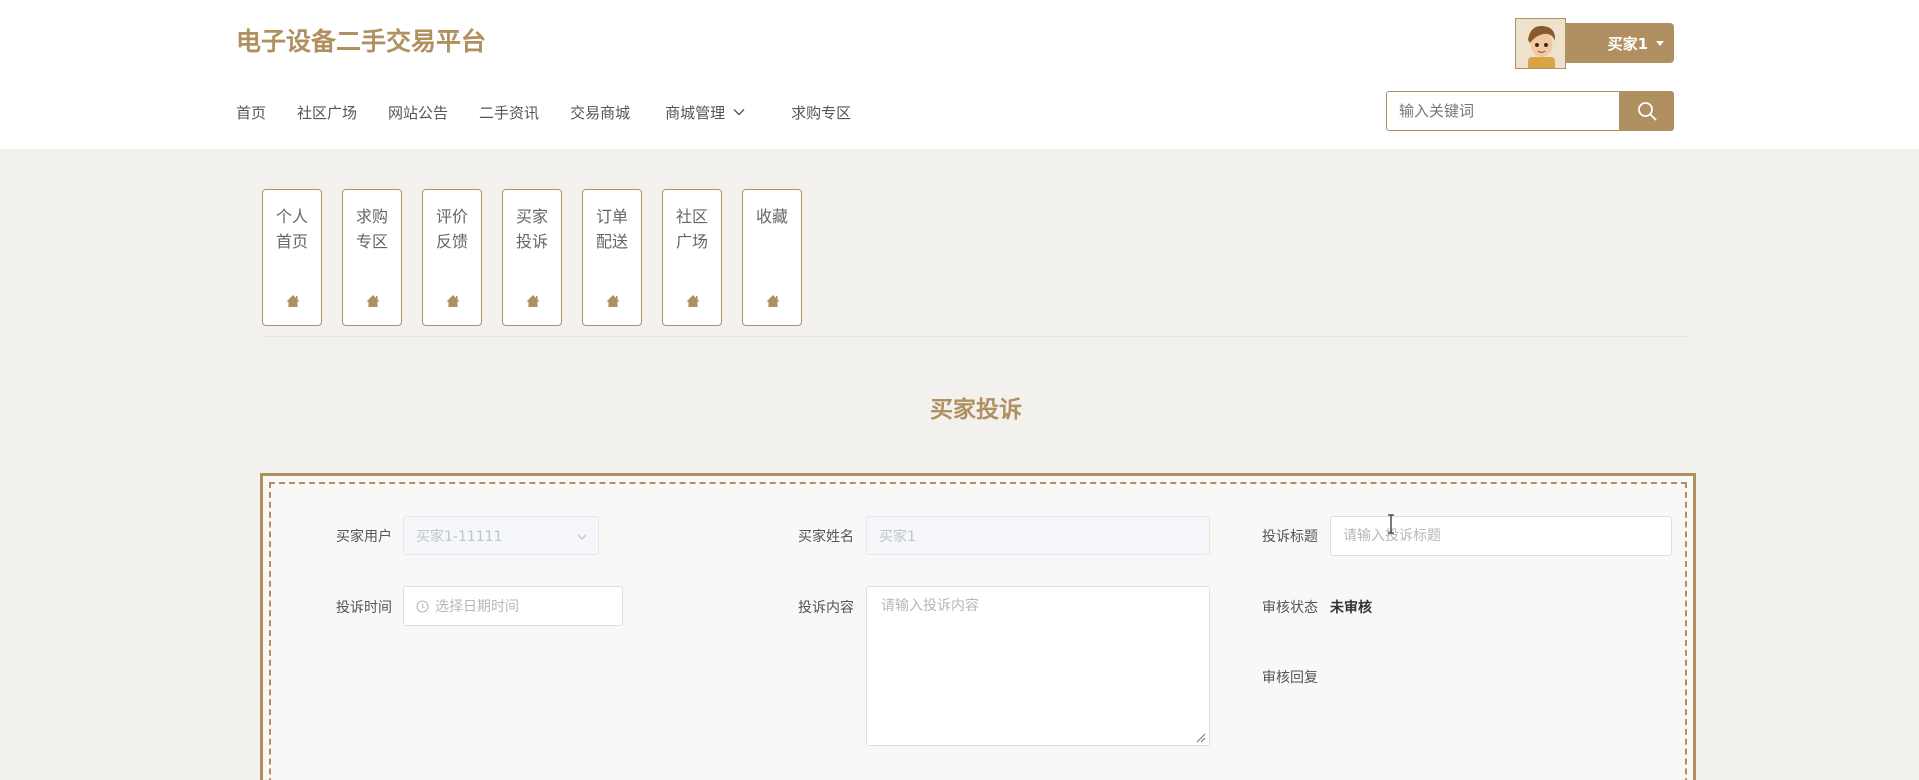  I want to click on nav-mall: 交易商城, so click(600, 112).